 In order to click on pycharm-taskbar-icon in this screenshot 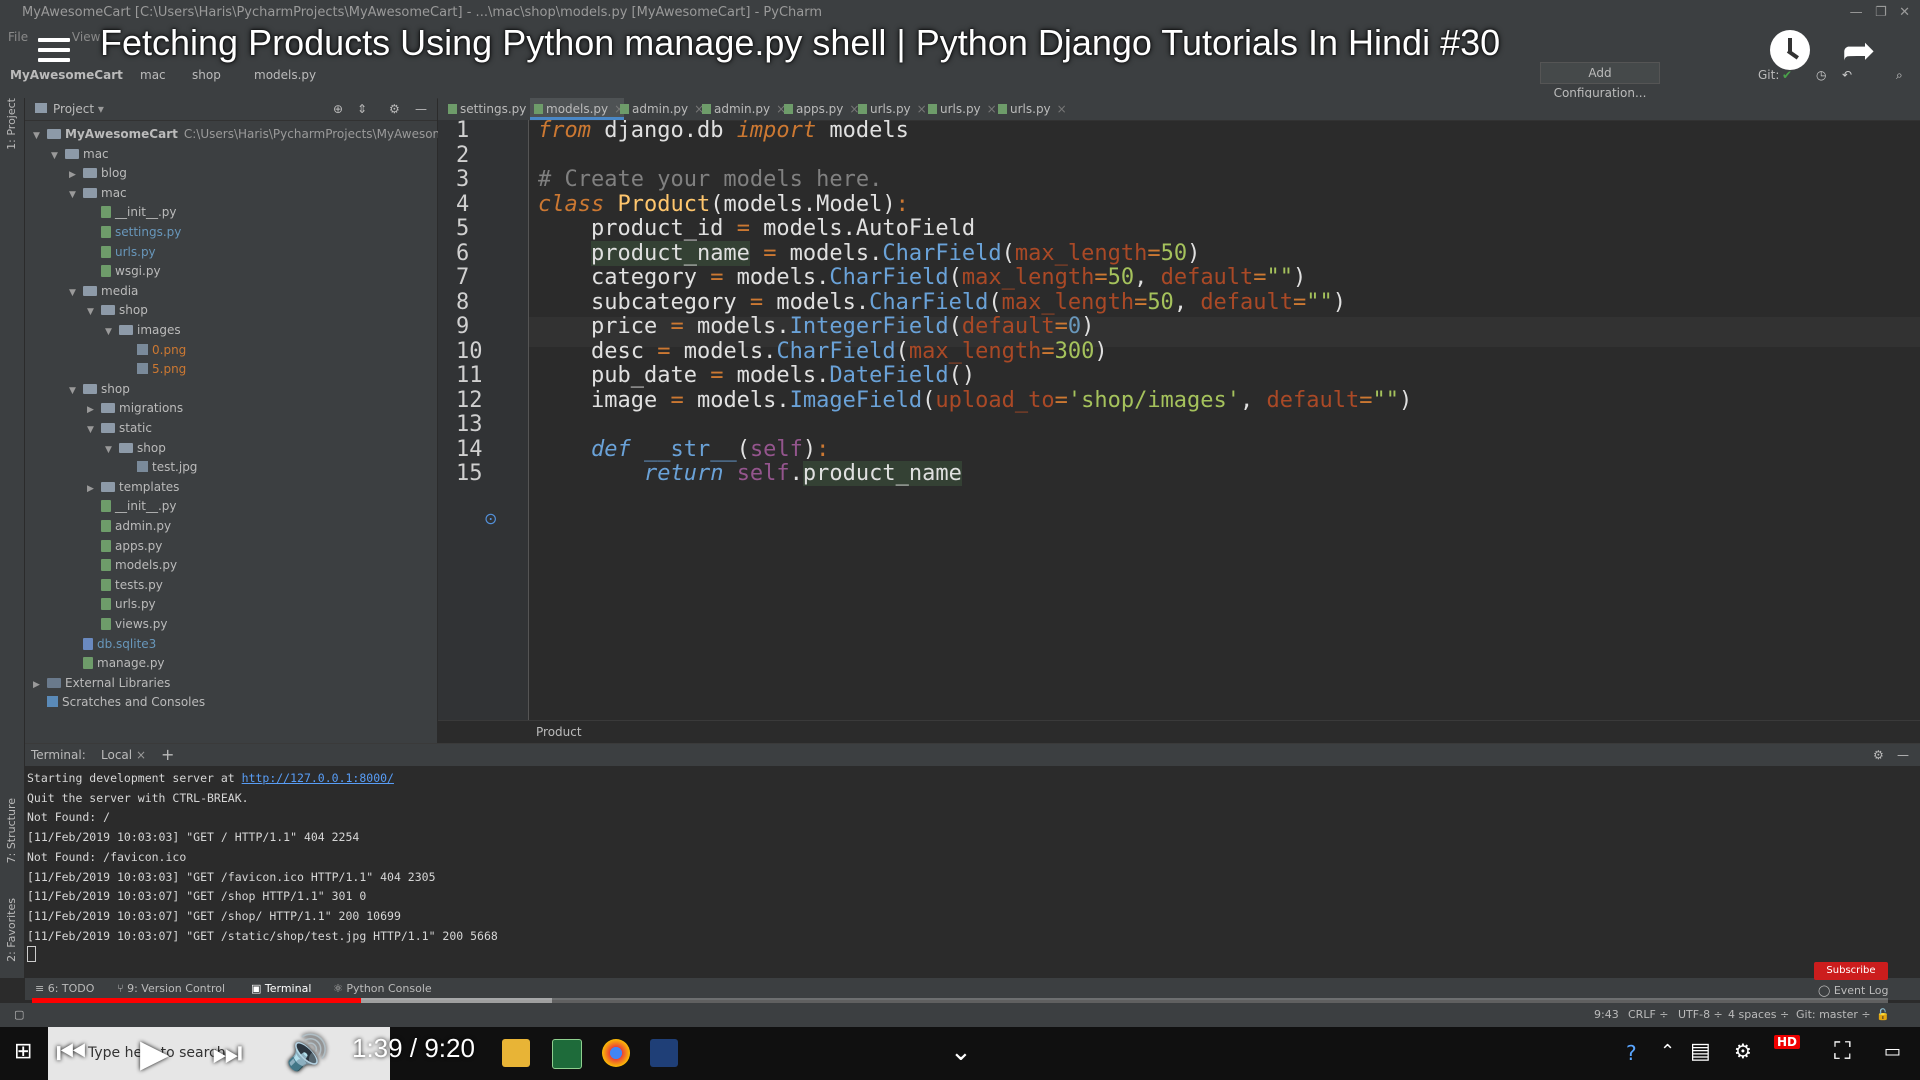, I will do `click(567, 1054)`.